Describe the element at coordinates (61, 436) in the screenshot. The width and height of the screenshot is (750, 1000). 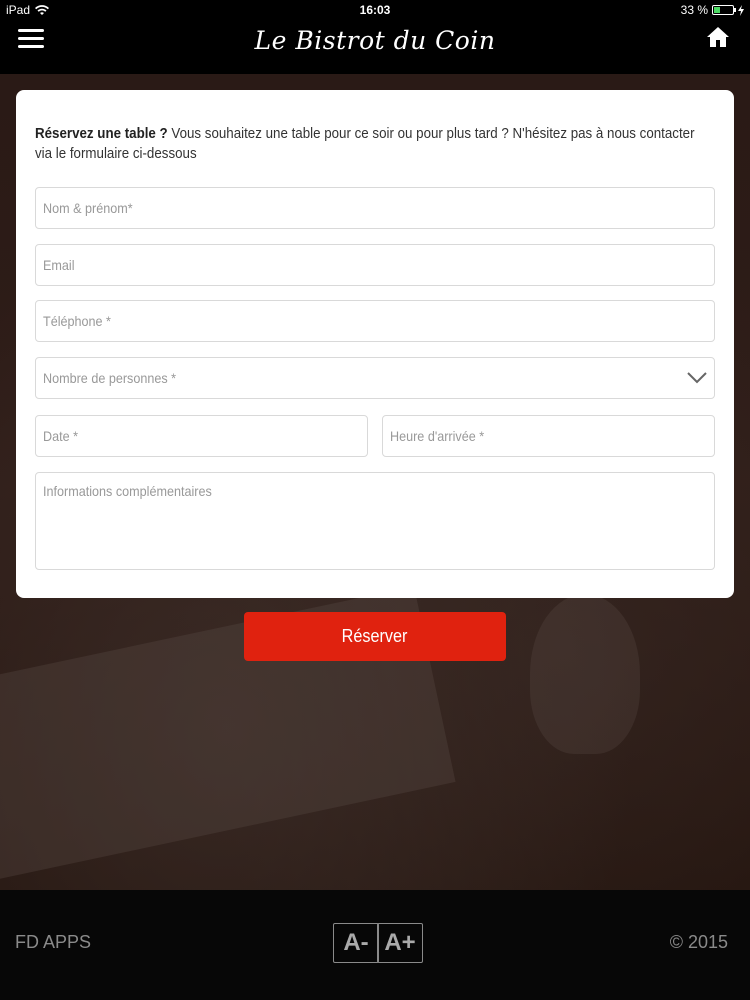
I see `date-placeholder: Date *` at that location.